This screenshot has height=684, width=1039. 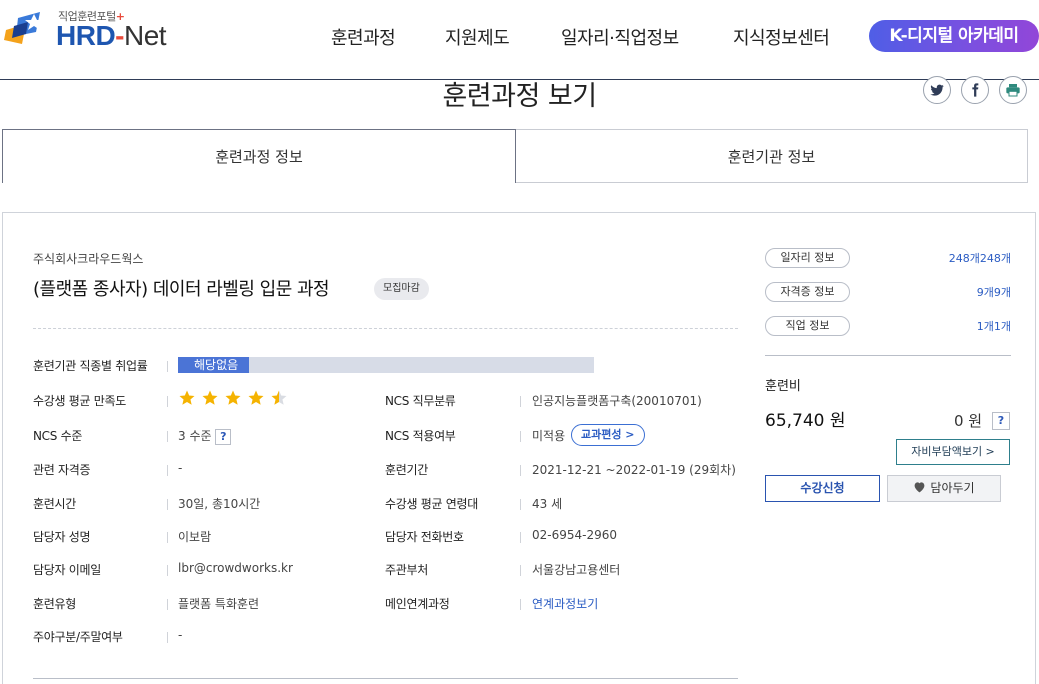 I want to click on status-badge: 모집마감, so click(x=401, y=289).